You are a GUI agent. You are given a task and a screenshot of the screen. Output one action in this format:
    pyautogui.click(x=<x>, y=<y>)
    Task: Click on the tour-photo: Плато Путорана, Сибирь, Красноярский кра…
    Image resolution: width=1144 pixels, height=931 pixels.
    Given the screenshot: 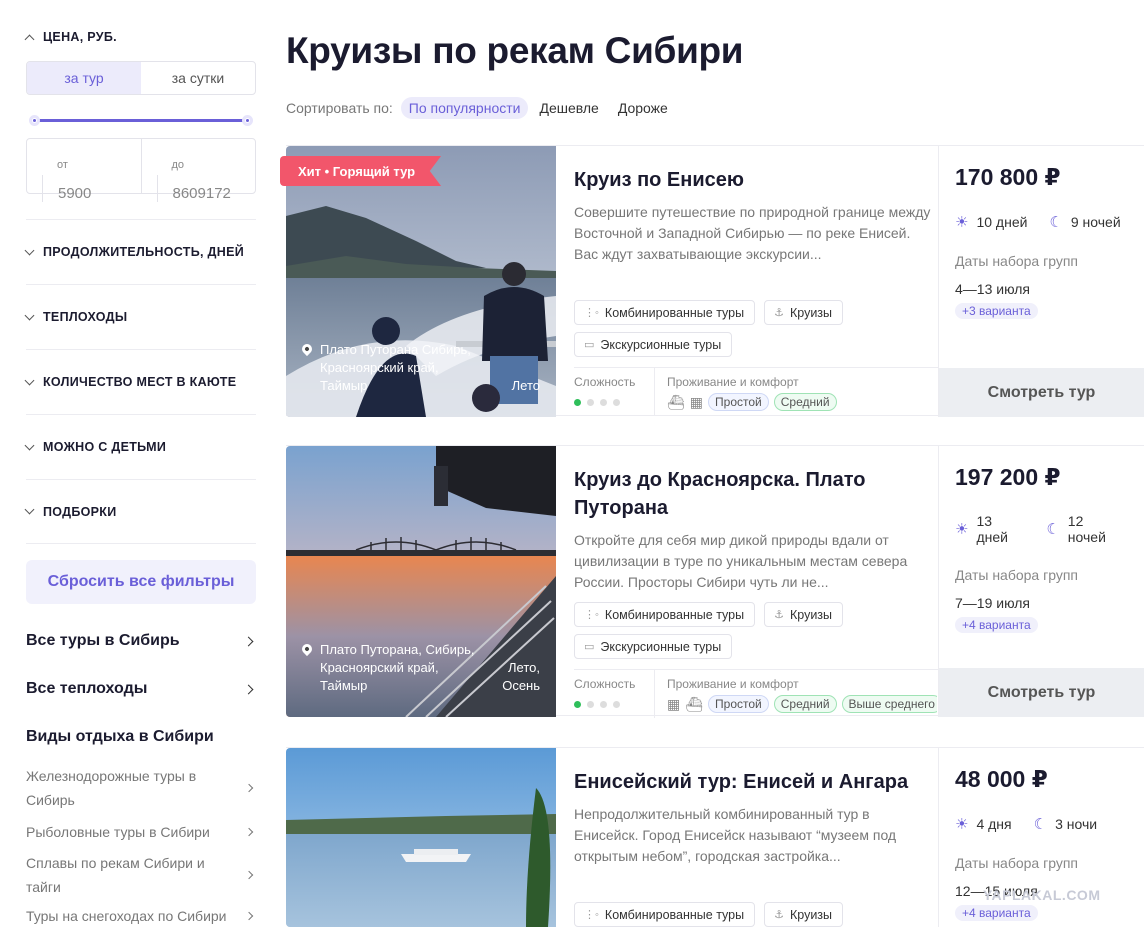 What is the action you would take?
    pyautogui.click(x=421, y=581)
    